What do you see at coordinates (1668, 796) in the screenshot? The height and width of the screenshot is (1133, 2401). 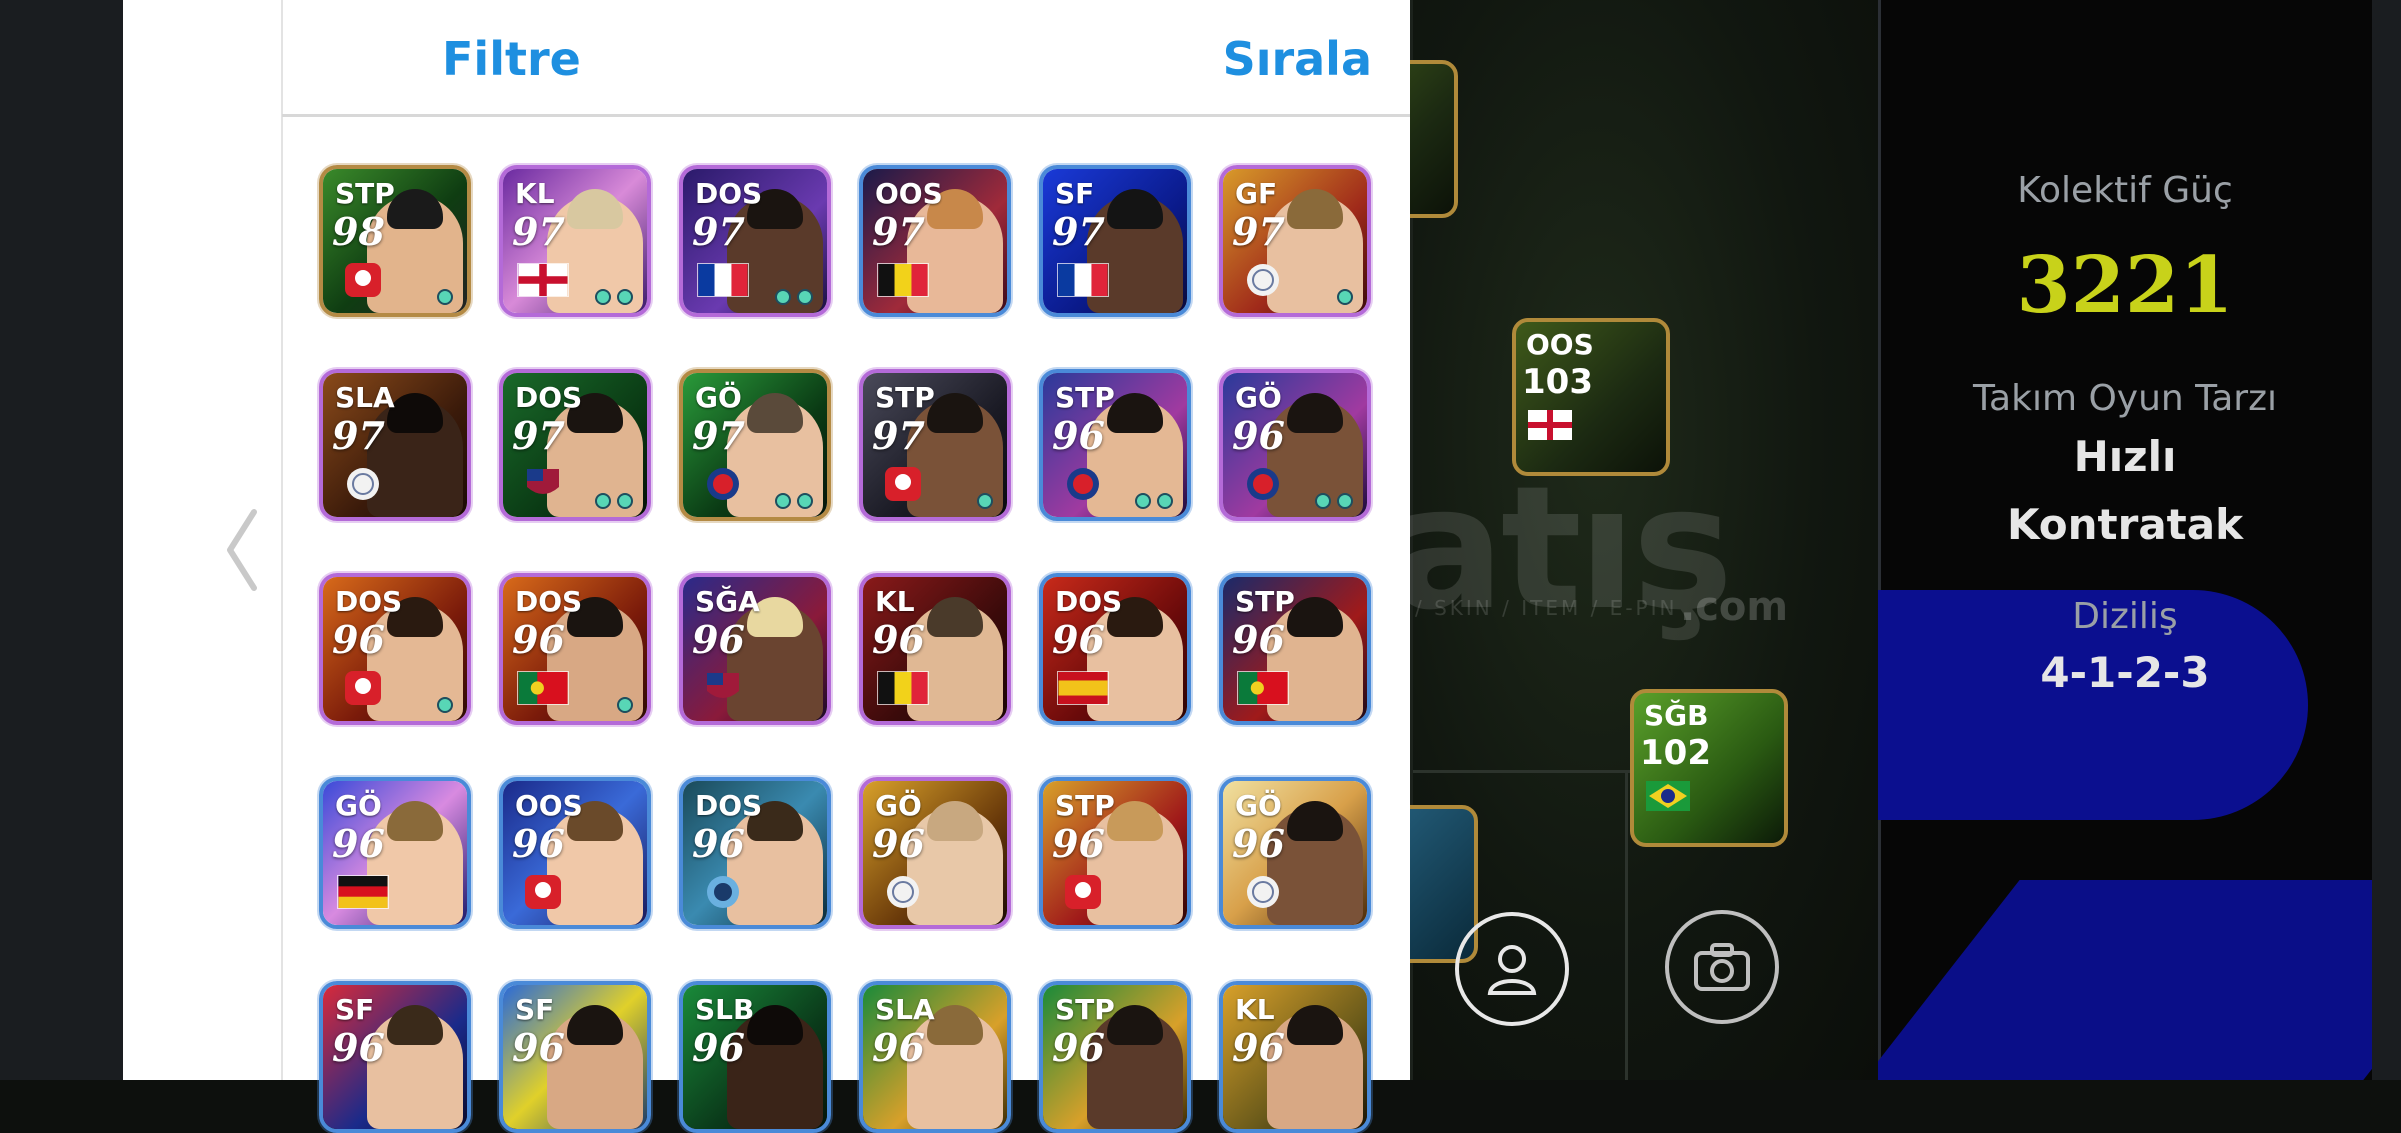 I see `brazil-flag-icon` at bounding box center [1668, 796].